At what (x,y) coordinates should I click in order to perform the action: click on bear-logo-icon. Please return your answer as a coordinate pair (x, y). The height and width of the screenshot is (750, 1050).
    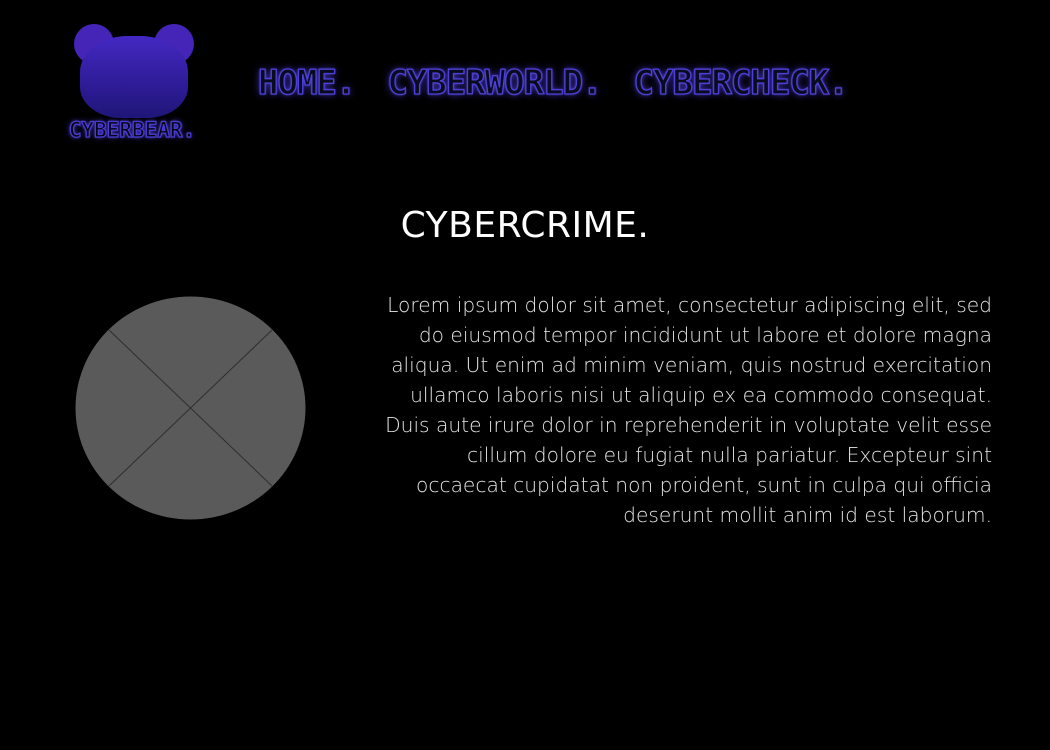
    Looking at the image, I should click on (134, 71).